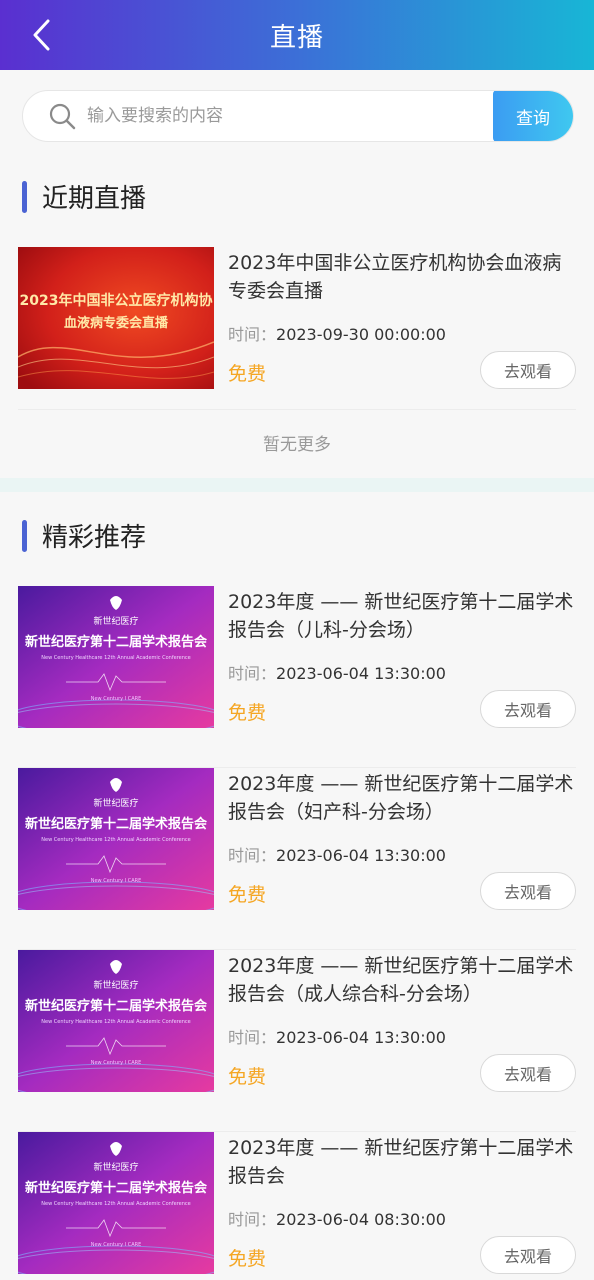 The width and height of the screenshot is (594, 1280). I want to click on back-button, so click(42, 35).